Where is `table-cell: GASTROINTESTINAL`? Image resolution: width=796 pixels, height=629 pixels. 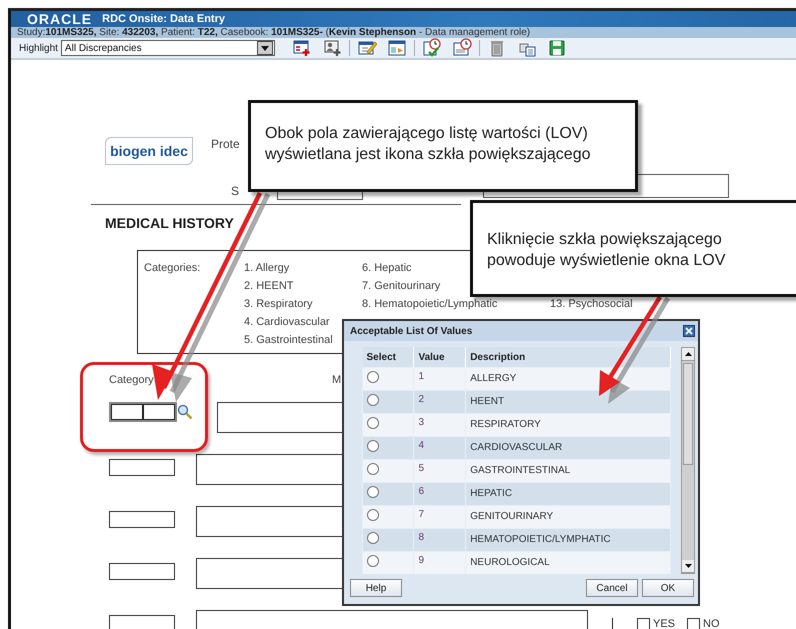
table-cell: GASTROINTESTINAL is located at coordinates (568, 471).